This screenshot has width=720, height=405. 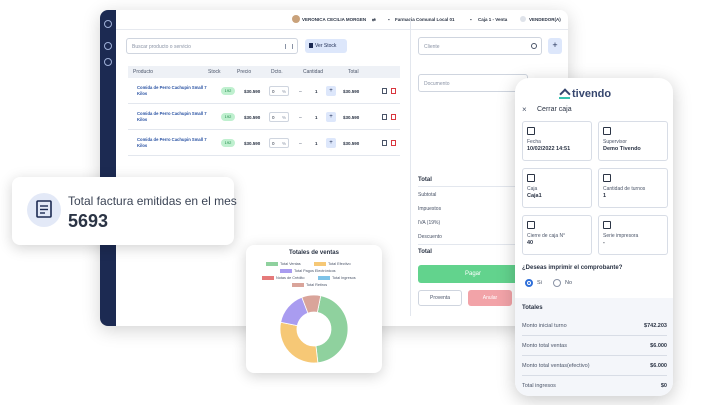 I want to click on tile-label: Cierre de caja N°, so click(x=546, y=236).